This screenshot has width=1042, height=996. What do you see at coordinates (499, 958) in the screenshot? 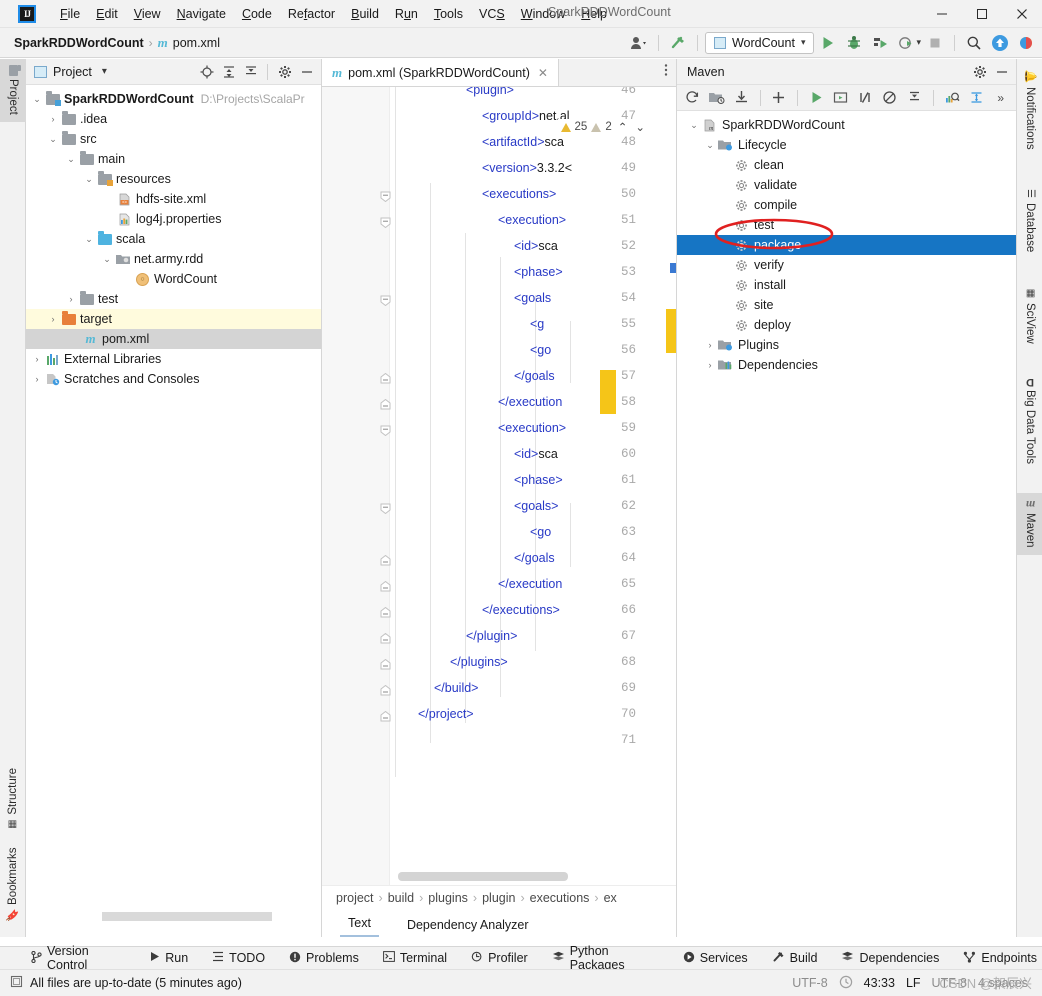
I see `tool-window-profiler: Profiler` at bounding box center [499, 958].